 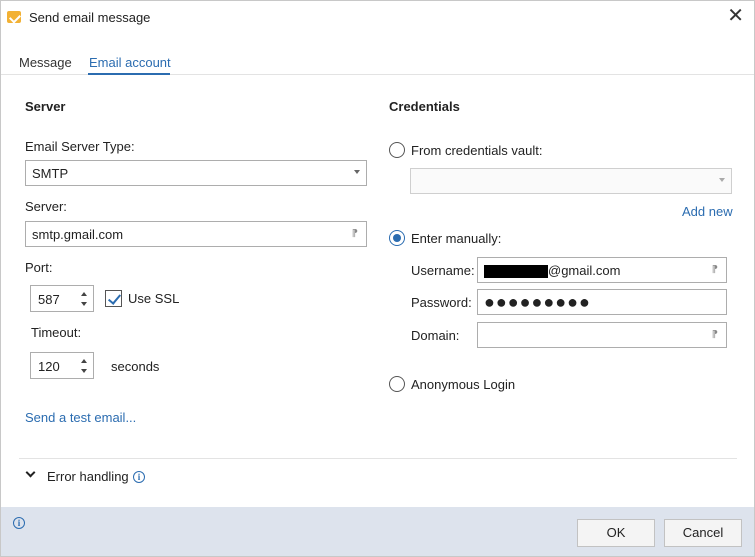 What do you see at coordinates (45, 62) in the screenshot?
I see `tab-message: Message` at bounding box center [45, 62].